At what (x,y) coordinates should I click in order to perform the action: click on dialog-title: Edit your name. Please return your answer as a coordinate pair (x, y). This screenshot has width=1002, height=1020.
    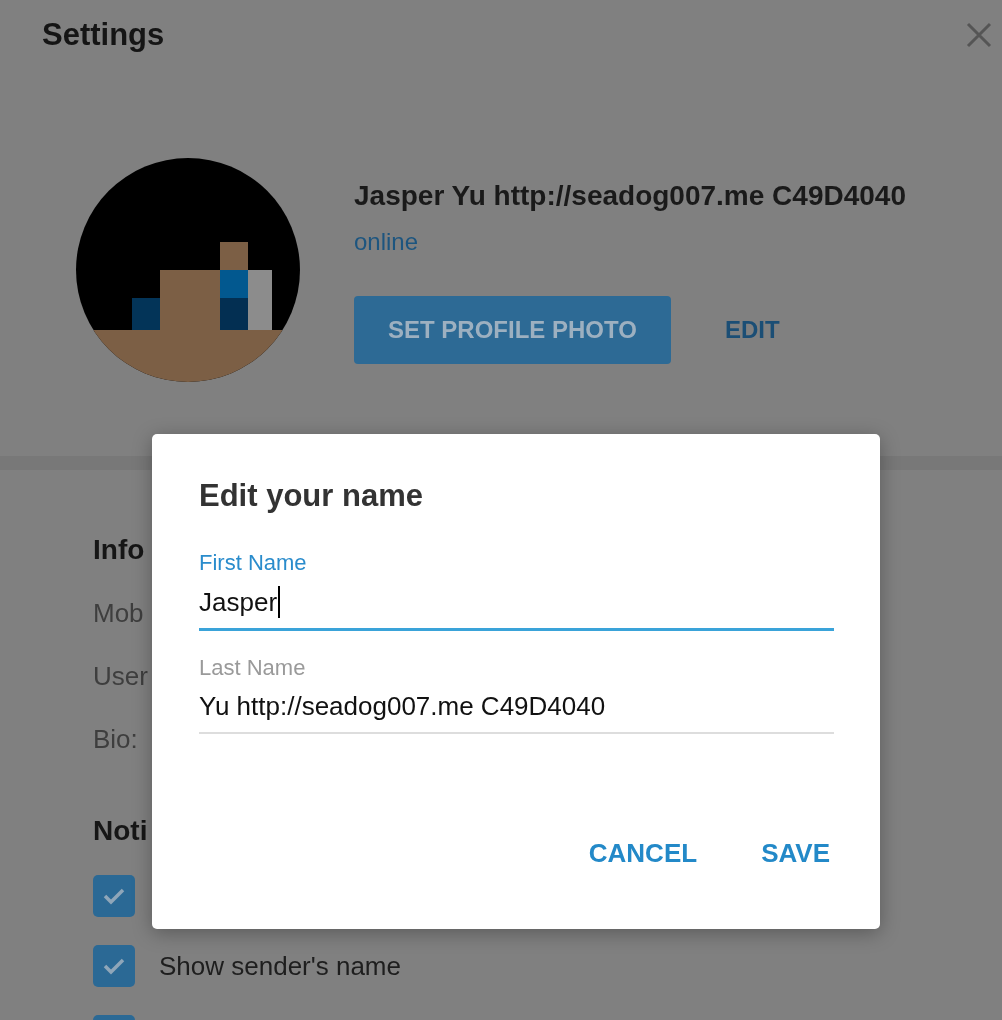
    Looking at the image, I should click on (311, 496).